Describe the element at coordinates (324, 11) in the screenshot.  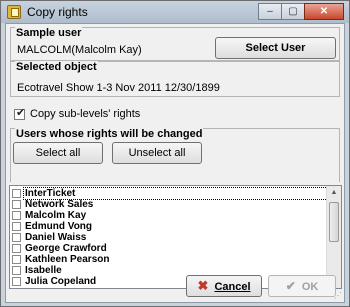
I see `close-button: ✕` at that location.